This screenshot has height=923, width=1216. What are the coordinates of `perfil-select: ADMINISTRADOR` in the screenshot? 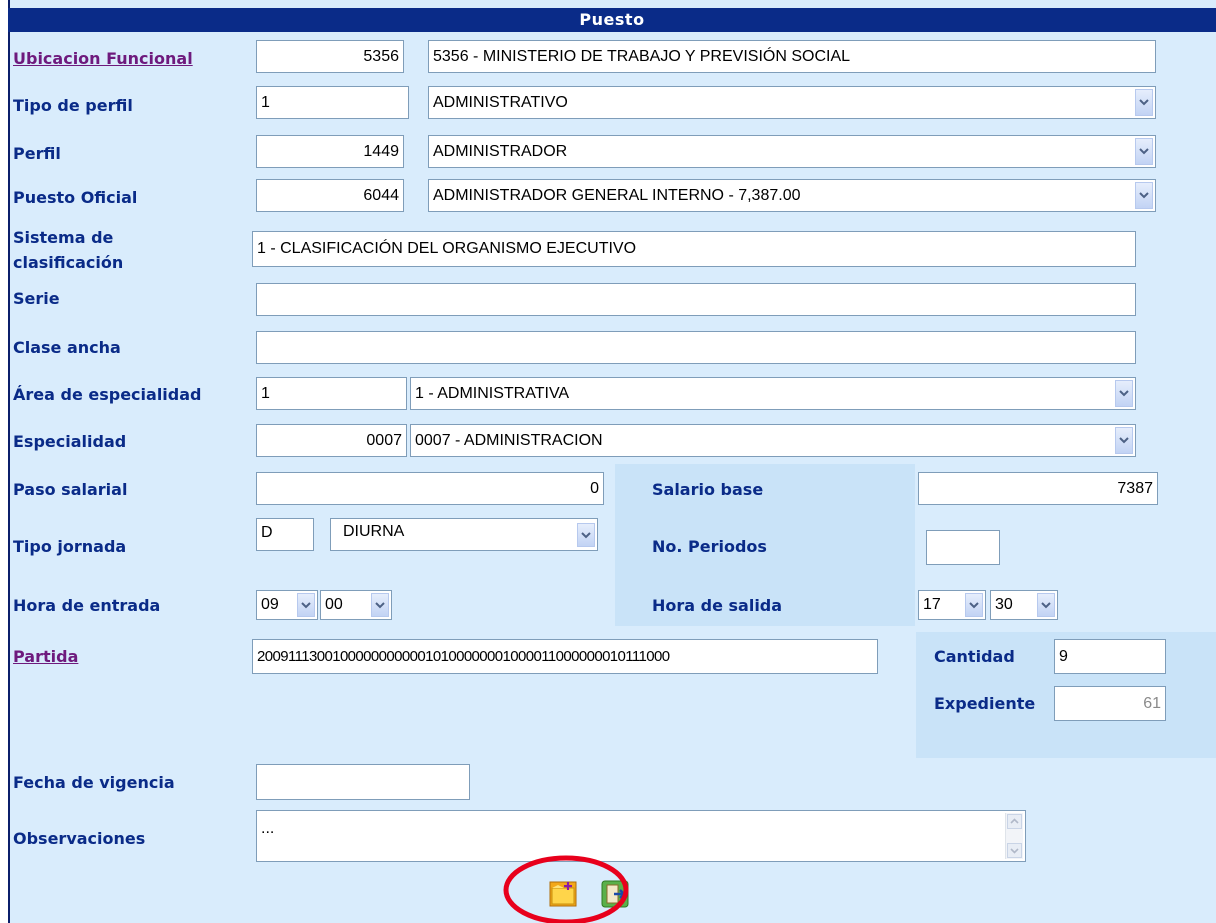 It's located at (792, 151).